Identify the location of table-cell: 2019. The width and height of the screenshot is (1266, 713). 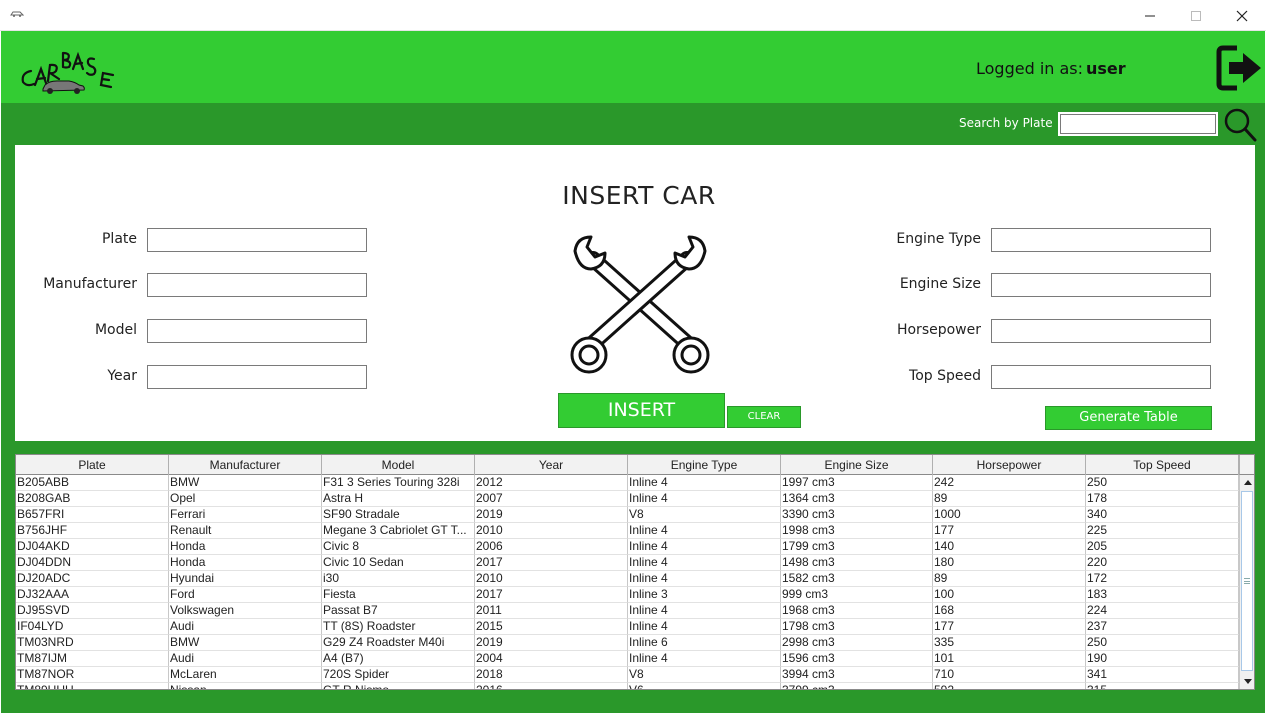
(551, 515).